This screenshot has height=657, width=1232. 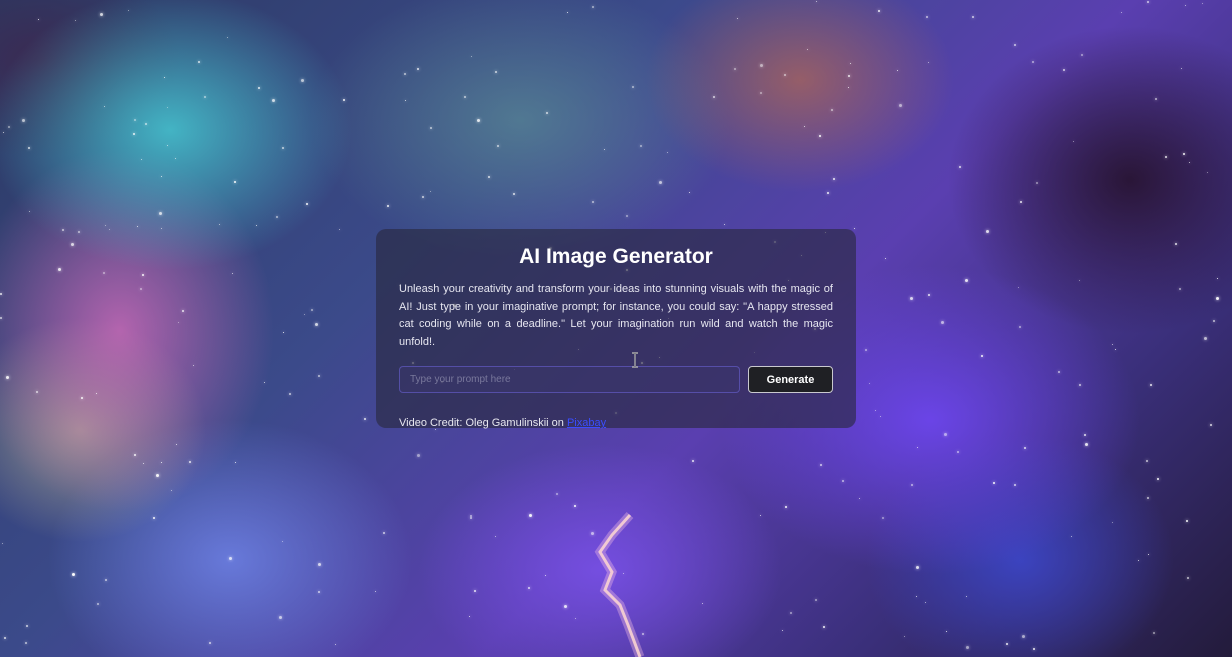 What do you see at coordinates (569, 379) in the screenshot?
I see `prompt-input` at bounding box center [569, 379].